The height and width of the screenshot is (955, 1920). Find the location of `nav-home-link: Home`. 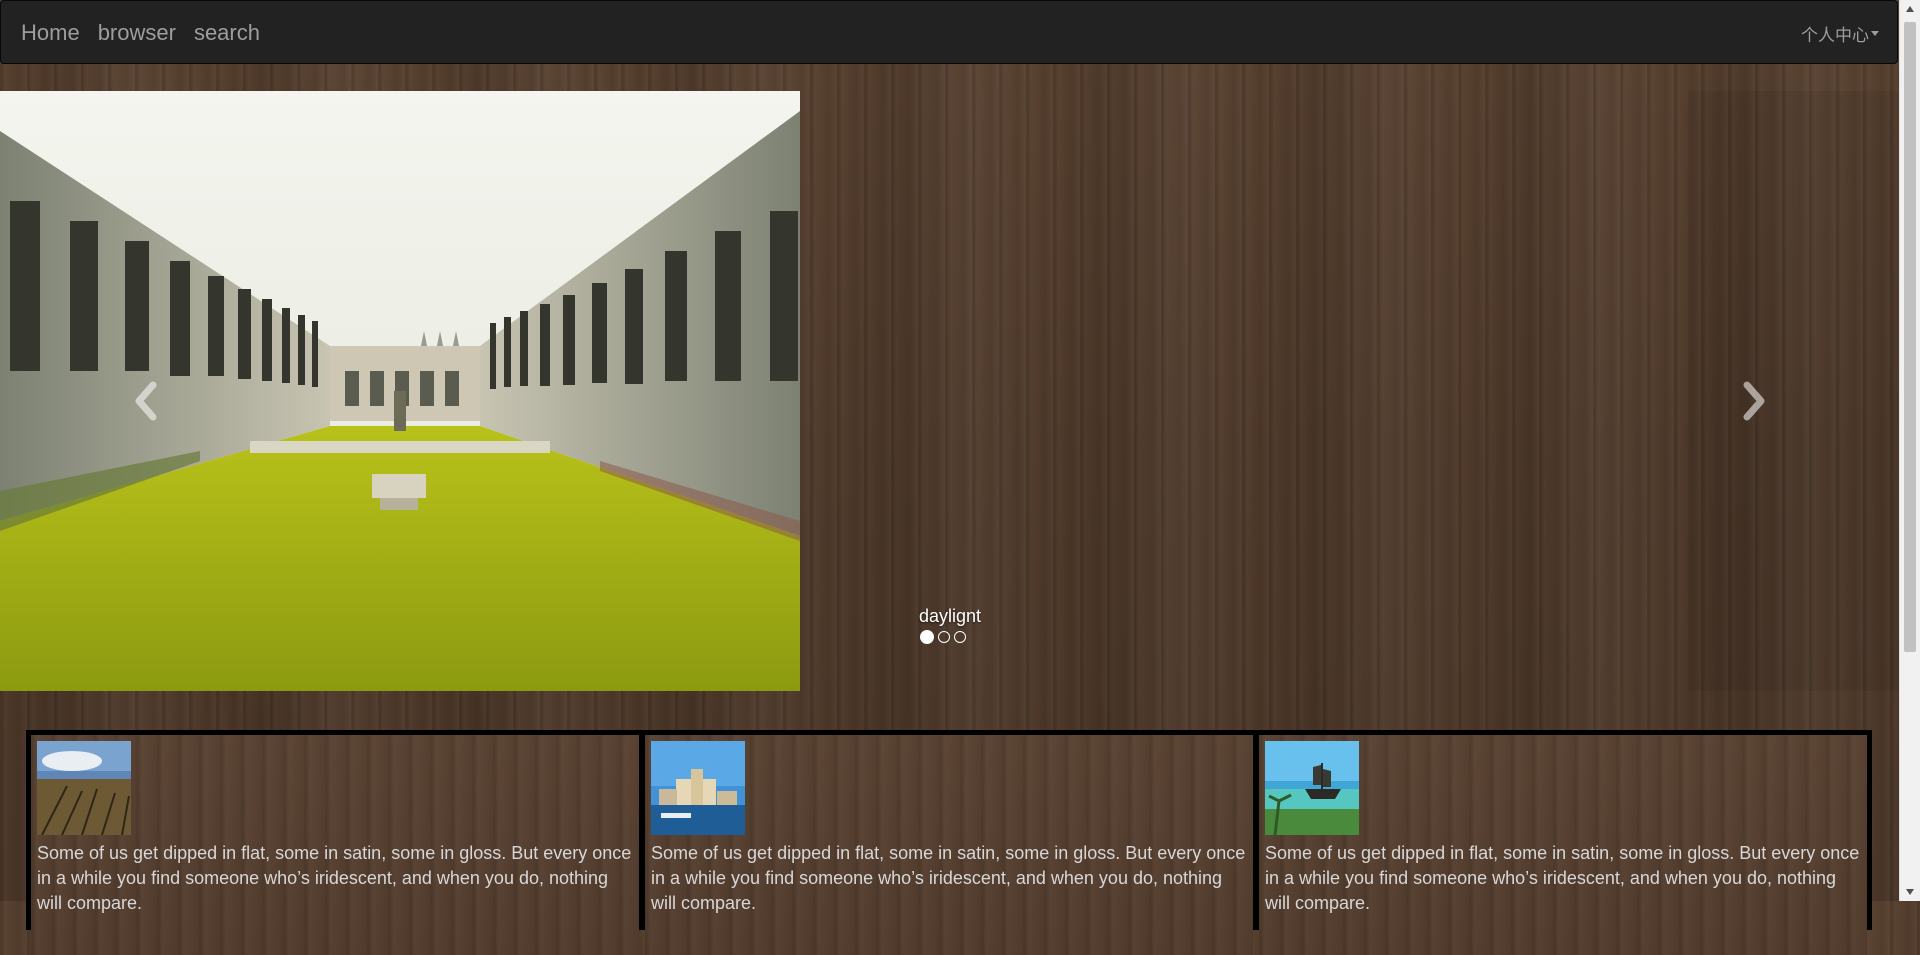

nav-home-link: Home is located at coordinates (50, 33).